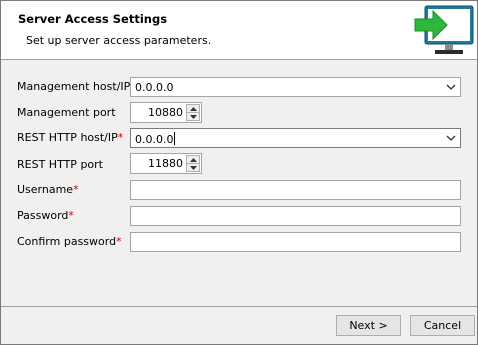 The image size is (478, 345). What do you see at coordinates (295, 87) in the screenshot?
I see `management-host-combo: 0.0.0.0` at bounding box center [295, 87].